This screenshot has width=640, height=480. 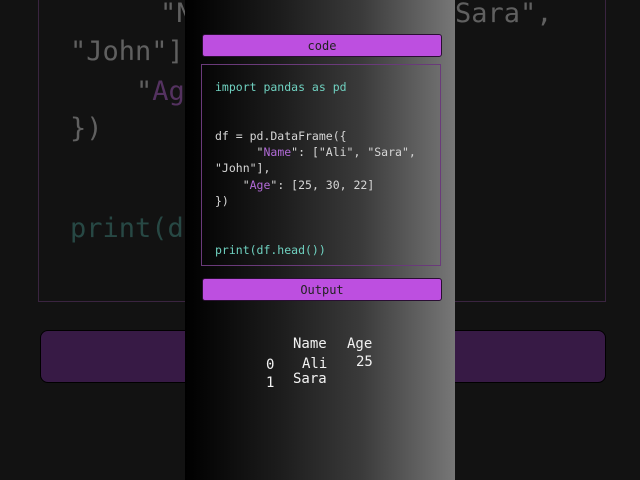 What do you see at coordinates (322, 289) in the screenshot?
I see `output-header: Output` at bounding box center [322, 289].